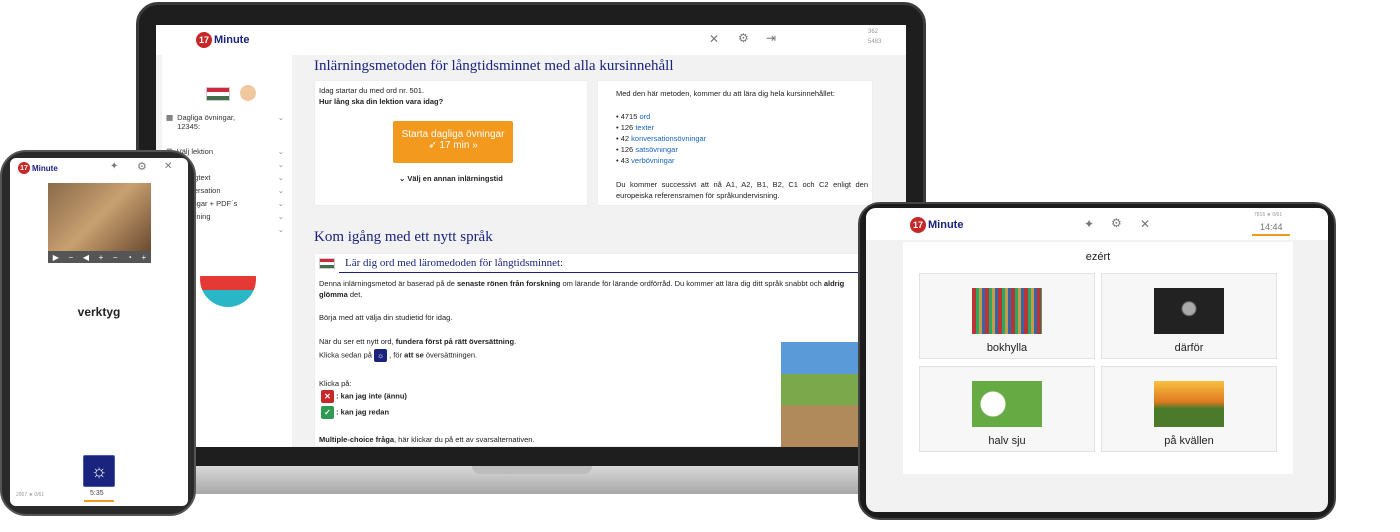 This screenshot has height=532, width=1400. Describe the element at coordinates (645, 116) in the screenshot. I see `count-link: ord` at that location.